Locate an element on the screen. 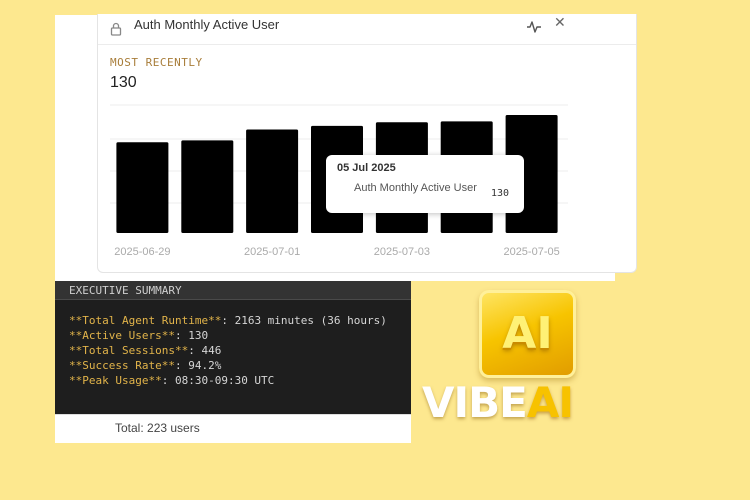 The width and height of the screenshot is (750, 500). summary-value: : 08:30-09:30 UTC is located at coordinates (218, 380).